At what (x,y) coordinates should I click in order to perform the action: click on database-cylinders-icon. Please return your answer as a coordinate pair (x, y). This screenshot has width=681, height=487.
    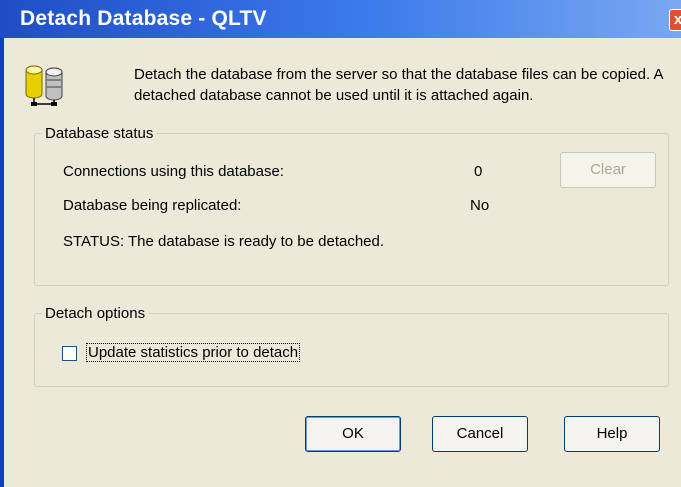
    Looking at the image, I should click on (44, 85).